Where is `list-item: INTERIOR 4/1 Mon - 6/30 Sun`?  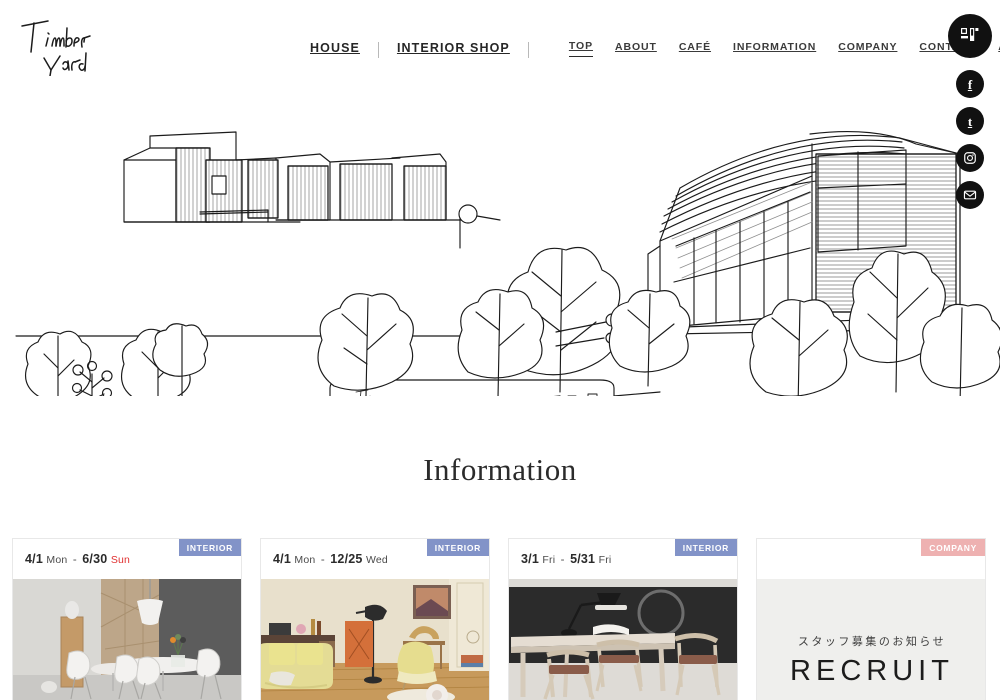 list-item: INTERIOR 4/1 Mon - 6/30 Sun is located at coordinates (127, 619).